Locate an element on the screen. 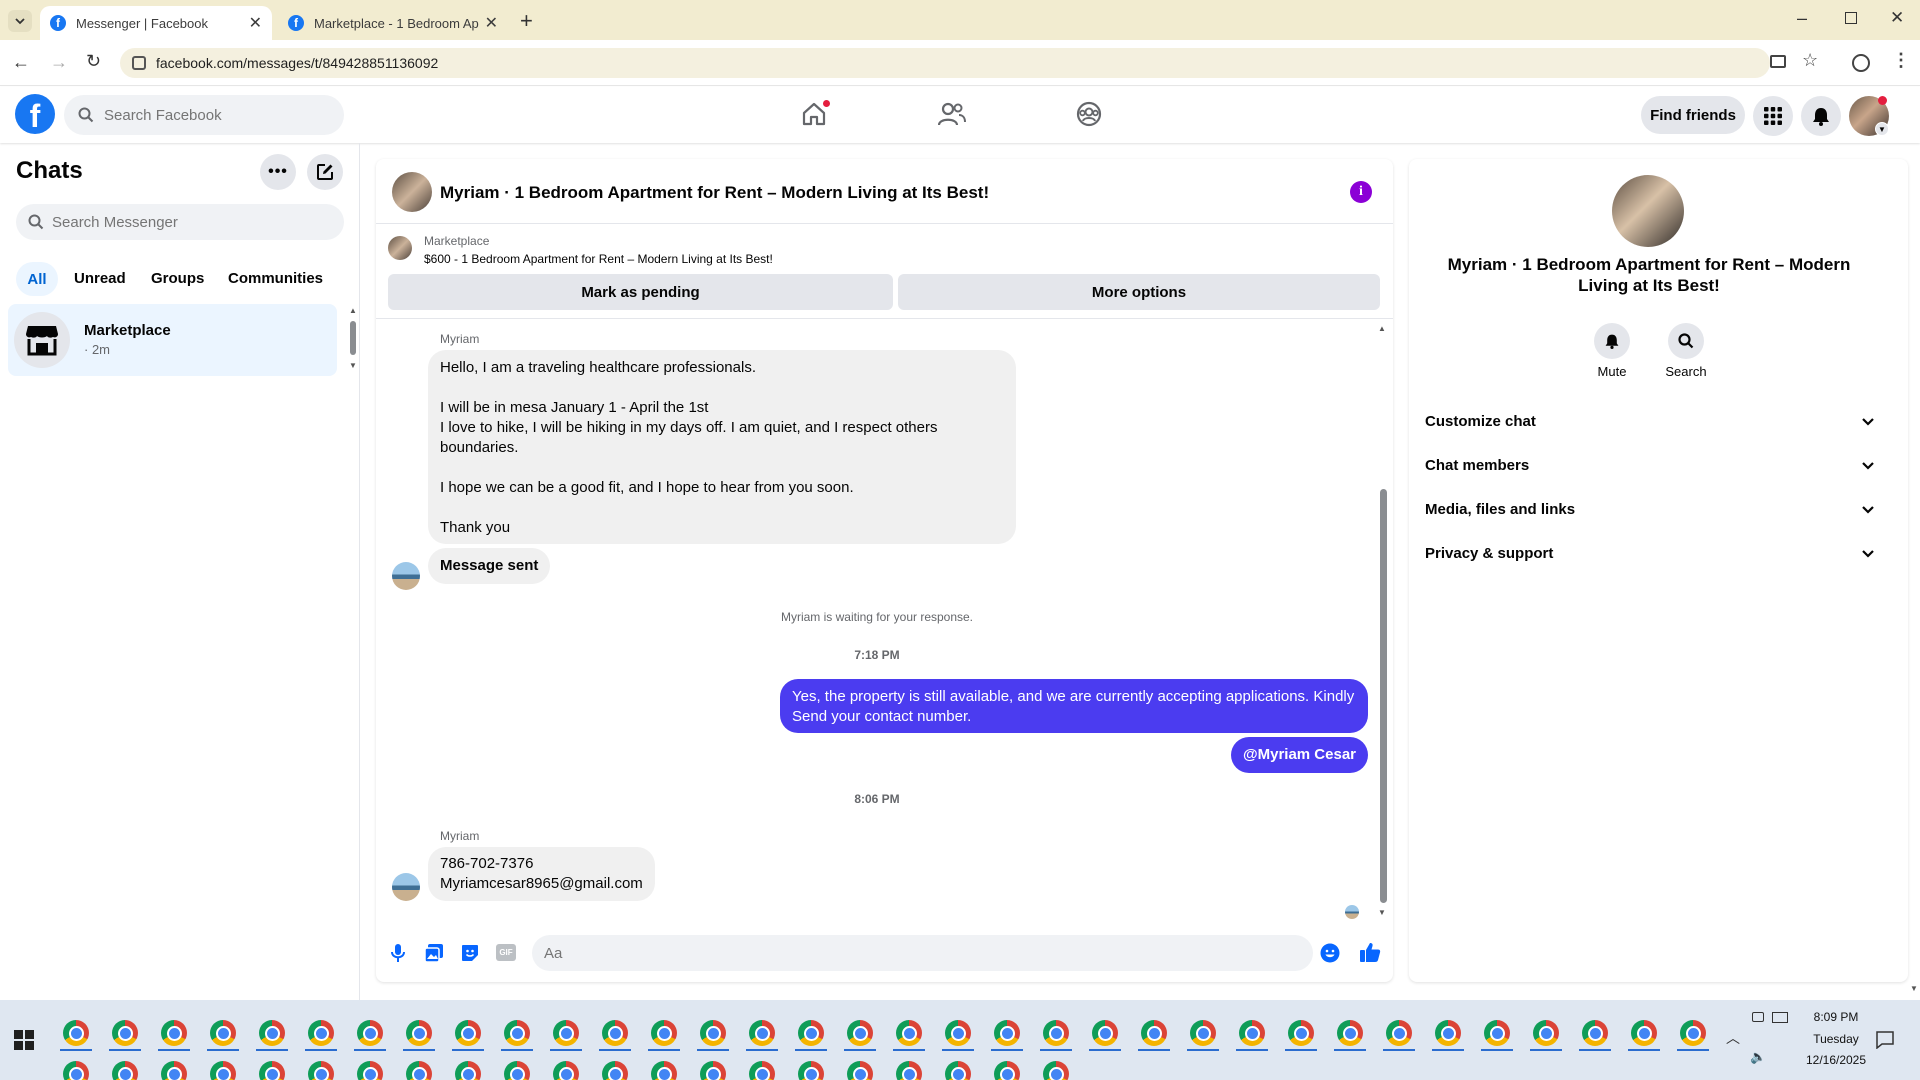  close-tab-icon: ✕ is located at coordinates (255, 23).